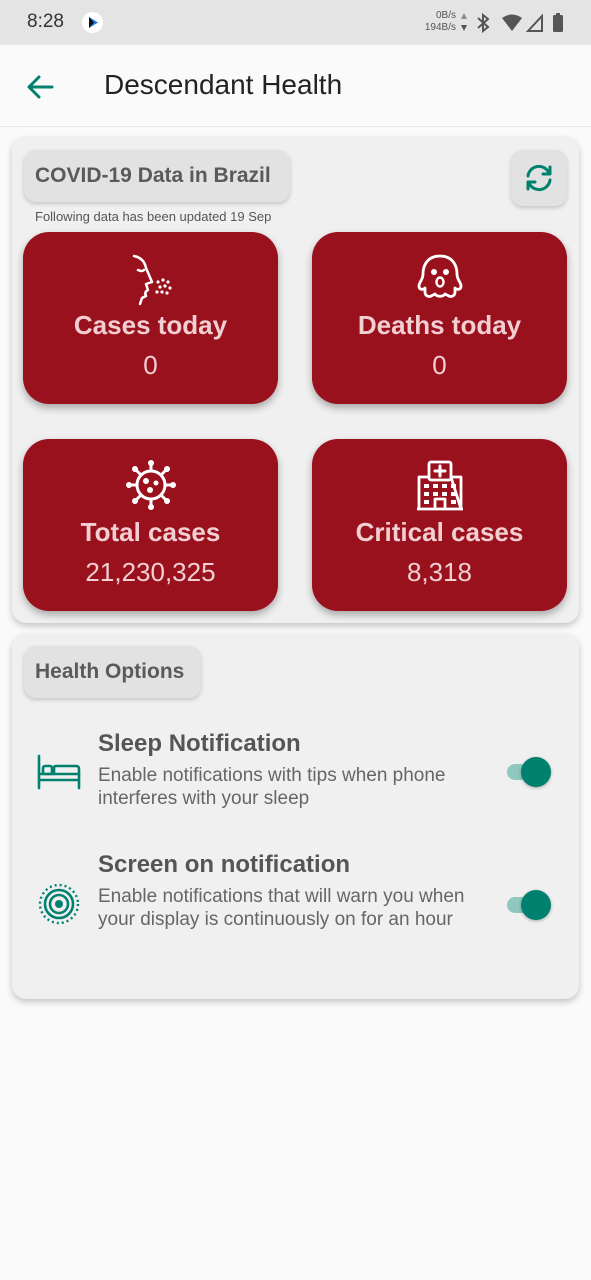 The width and height of the screenshot is (591, 1280). What do you see at coordinates (439, 276) in the screenshot?
I see `ghost-icon` at bounding box center [439, 276].